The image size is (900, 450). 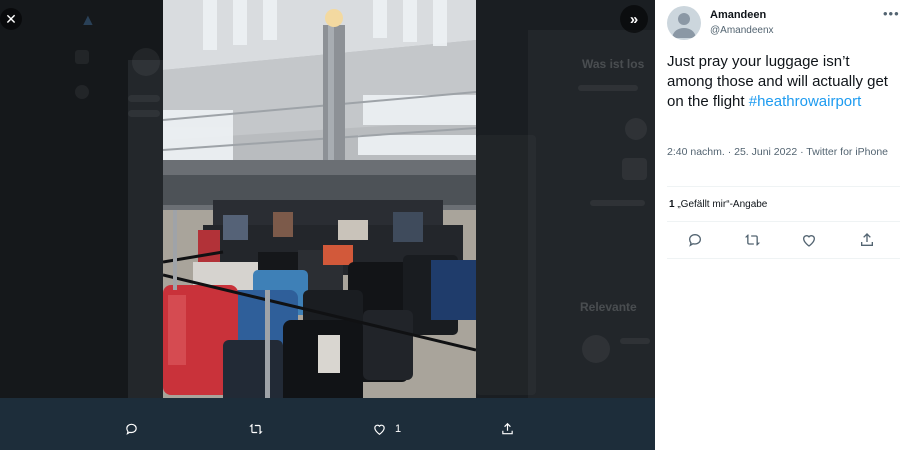 I want to click on background-bird-icon: ▲, so click(x=88, y=20).